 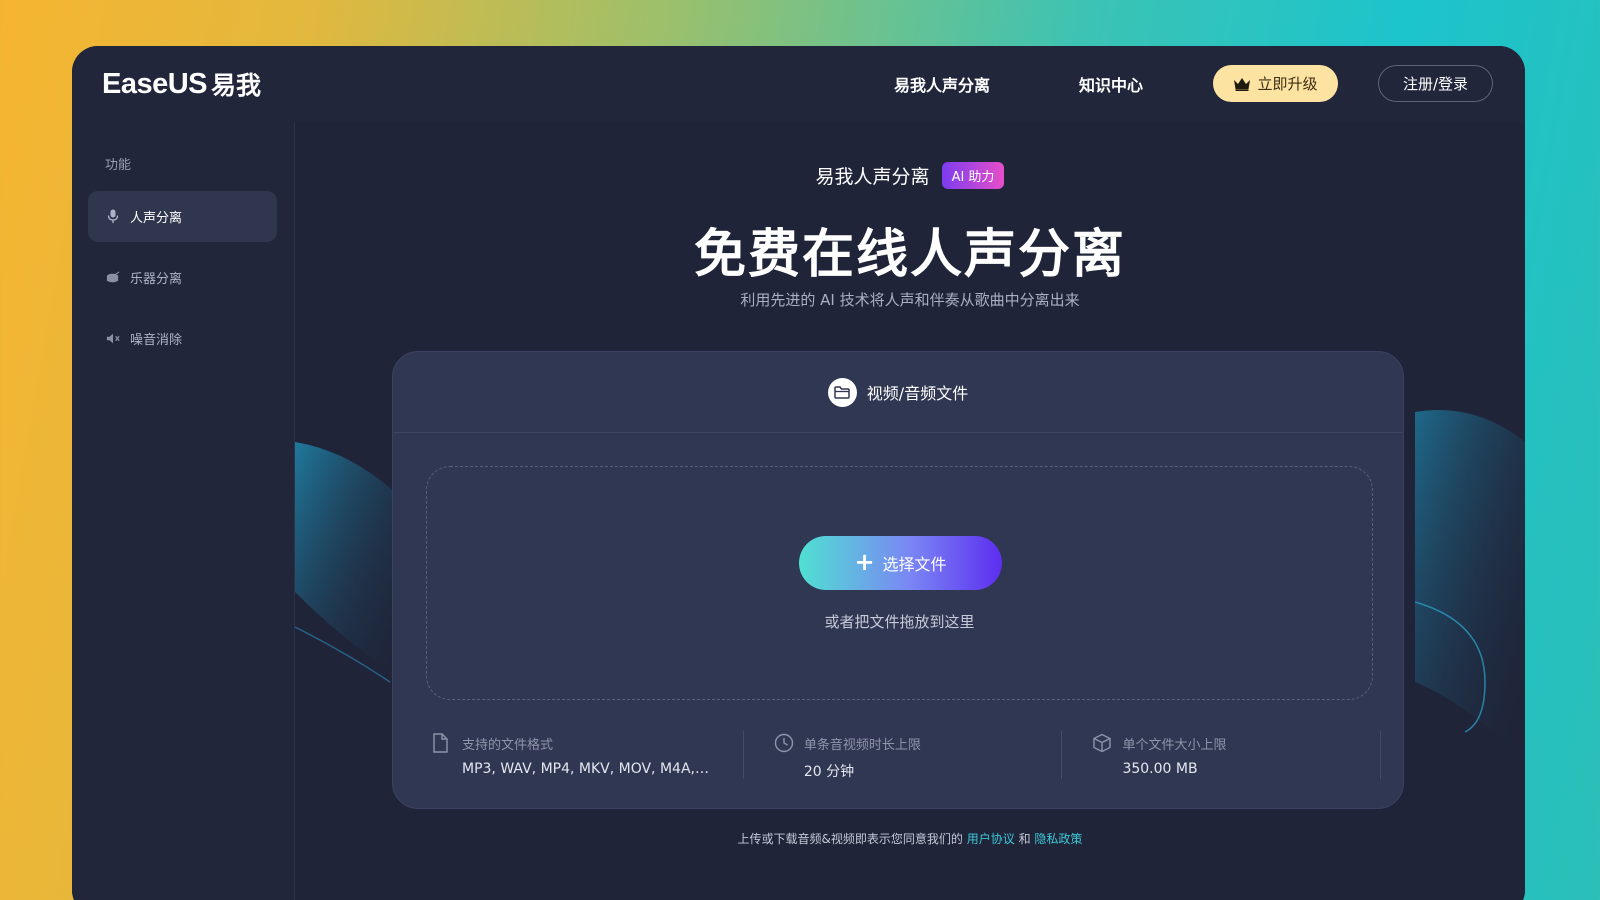 I want to click on crown-icon, so click(x=1242, y=84).